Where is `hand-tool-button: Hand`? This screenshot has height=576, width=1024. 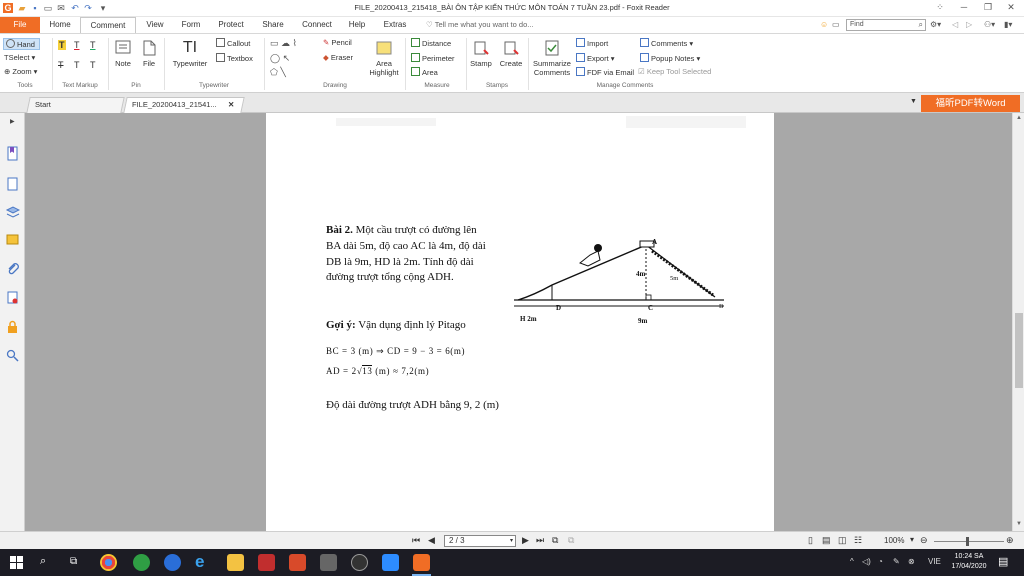 hand-tool-button: Hand is located at coordinates (21, 44).